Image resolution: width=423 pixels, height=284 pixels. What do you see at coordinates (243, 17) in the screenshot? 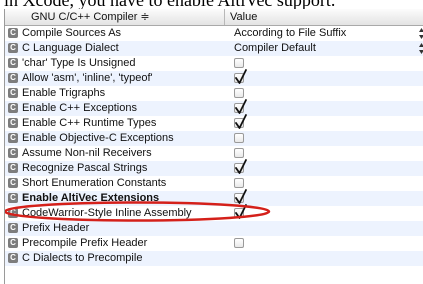
I see `column-header-value: Value` at bounding box center [243, 17].